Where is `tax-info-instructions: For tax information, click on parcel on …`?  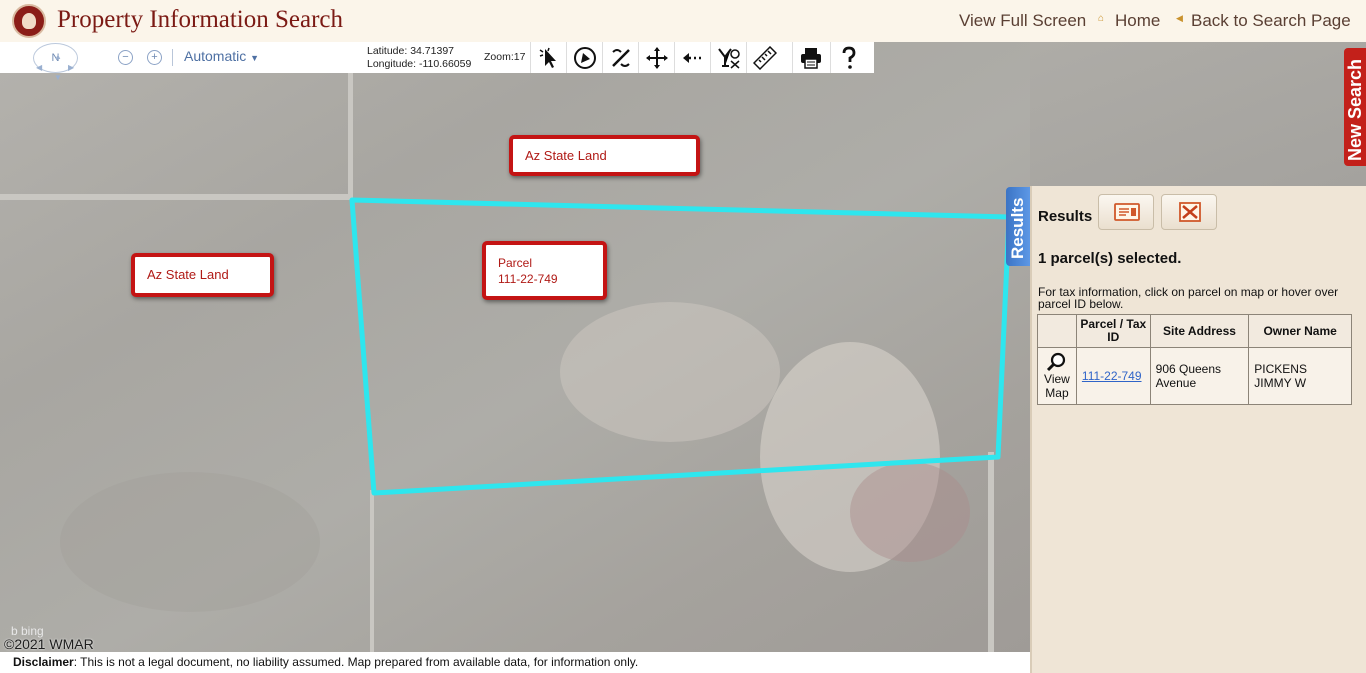
tax-info-instructions: For tax information, click on parcel on … is located at coordinates (1188, 298).